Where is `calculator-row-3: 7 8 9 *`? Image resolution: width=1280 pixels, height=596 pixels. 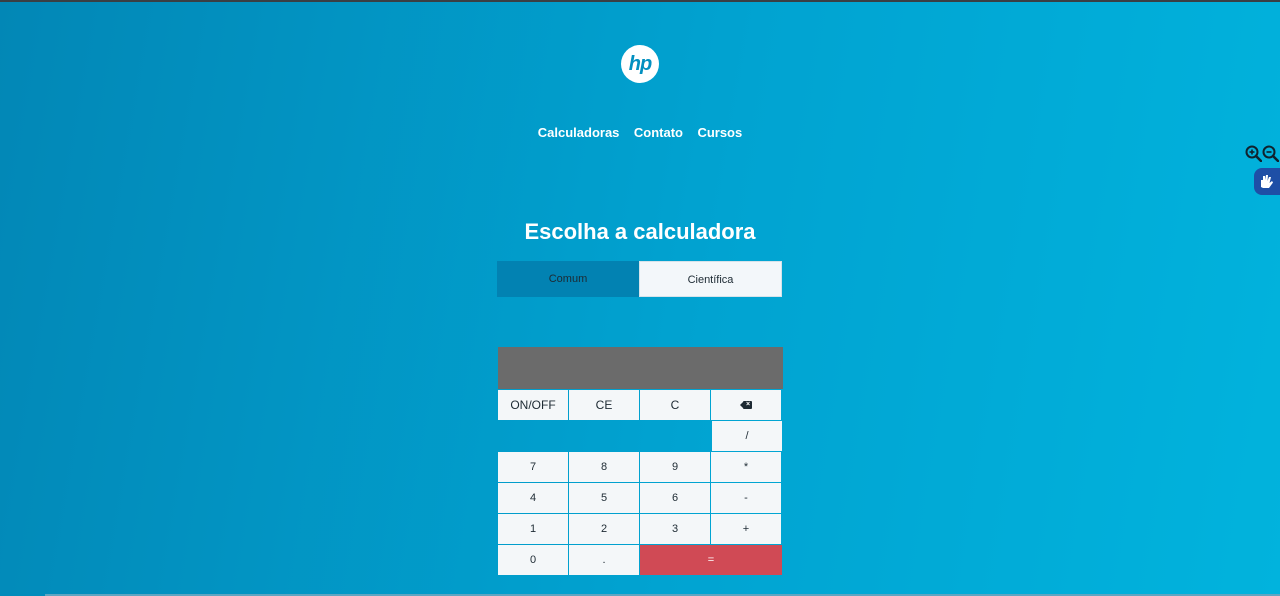
calculator-row-3: 7 8 9 * is located at coordinates (640, 467).